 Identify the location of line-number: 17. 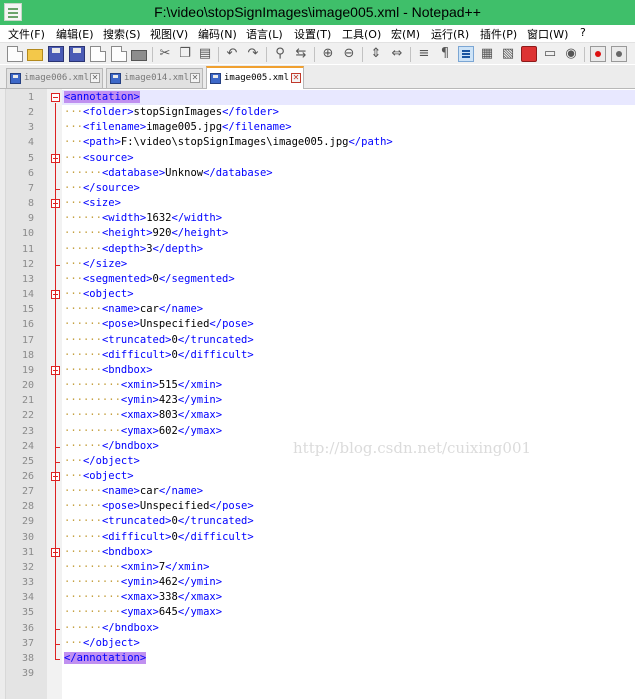
(27, 340).